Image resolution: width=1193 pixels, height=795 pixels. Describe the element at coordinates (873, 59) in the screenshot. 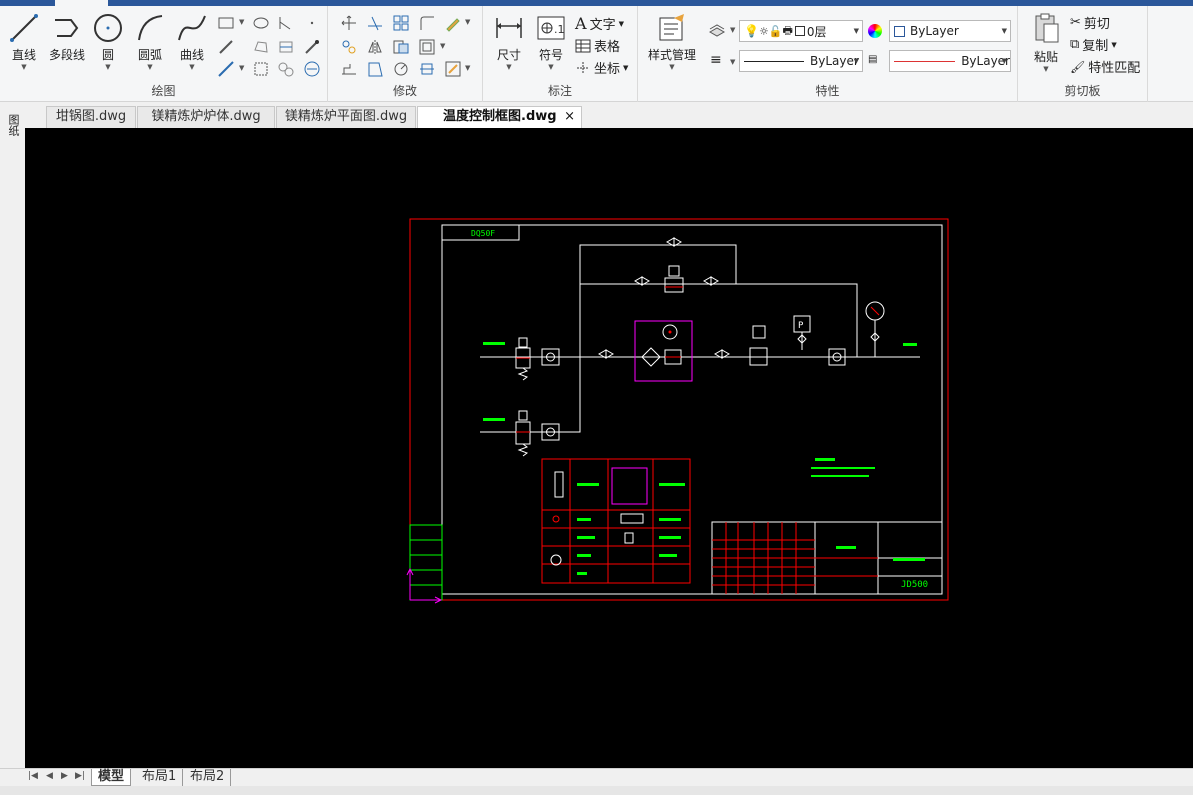

I see `lineweight-icon: ▤` at that location.